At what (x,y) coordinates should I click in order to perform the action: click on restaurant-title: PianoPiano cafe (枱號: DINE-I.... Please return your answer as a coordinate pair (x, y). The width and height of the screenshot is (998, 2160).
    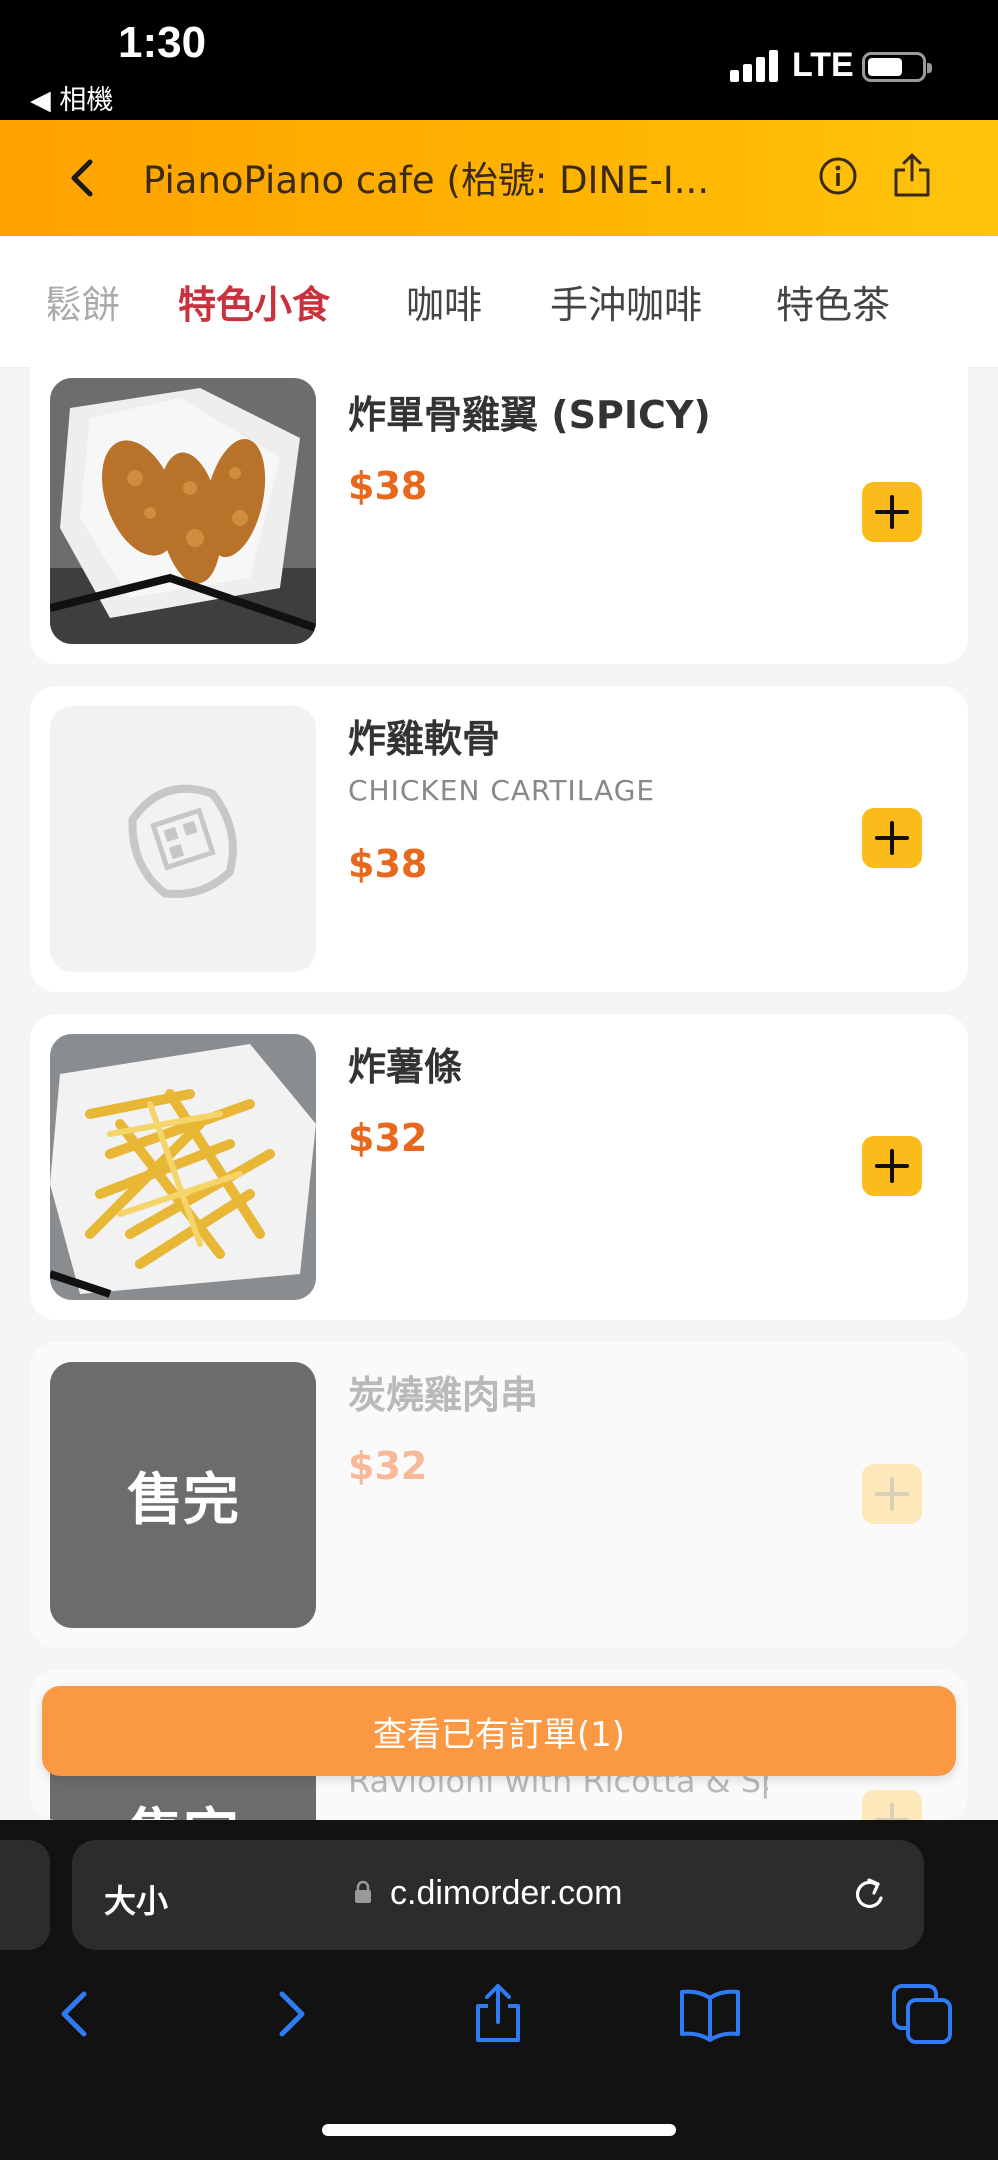
    Looking at the image, I should click on (426, 180).